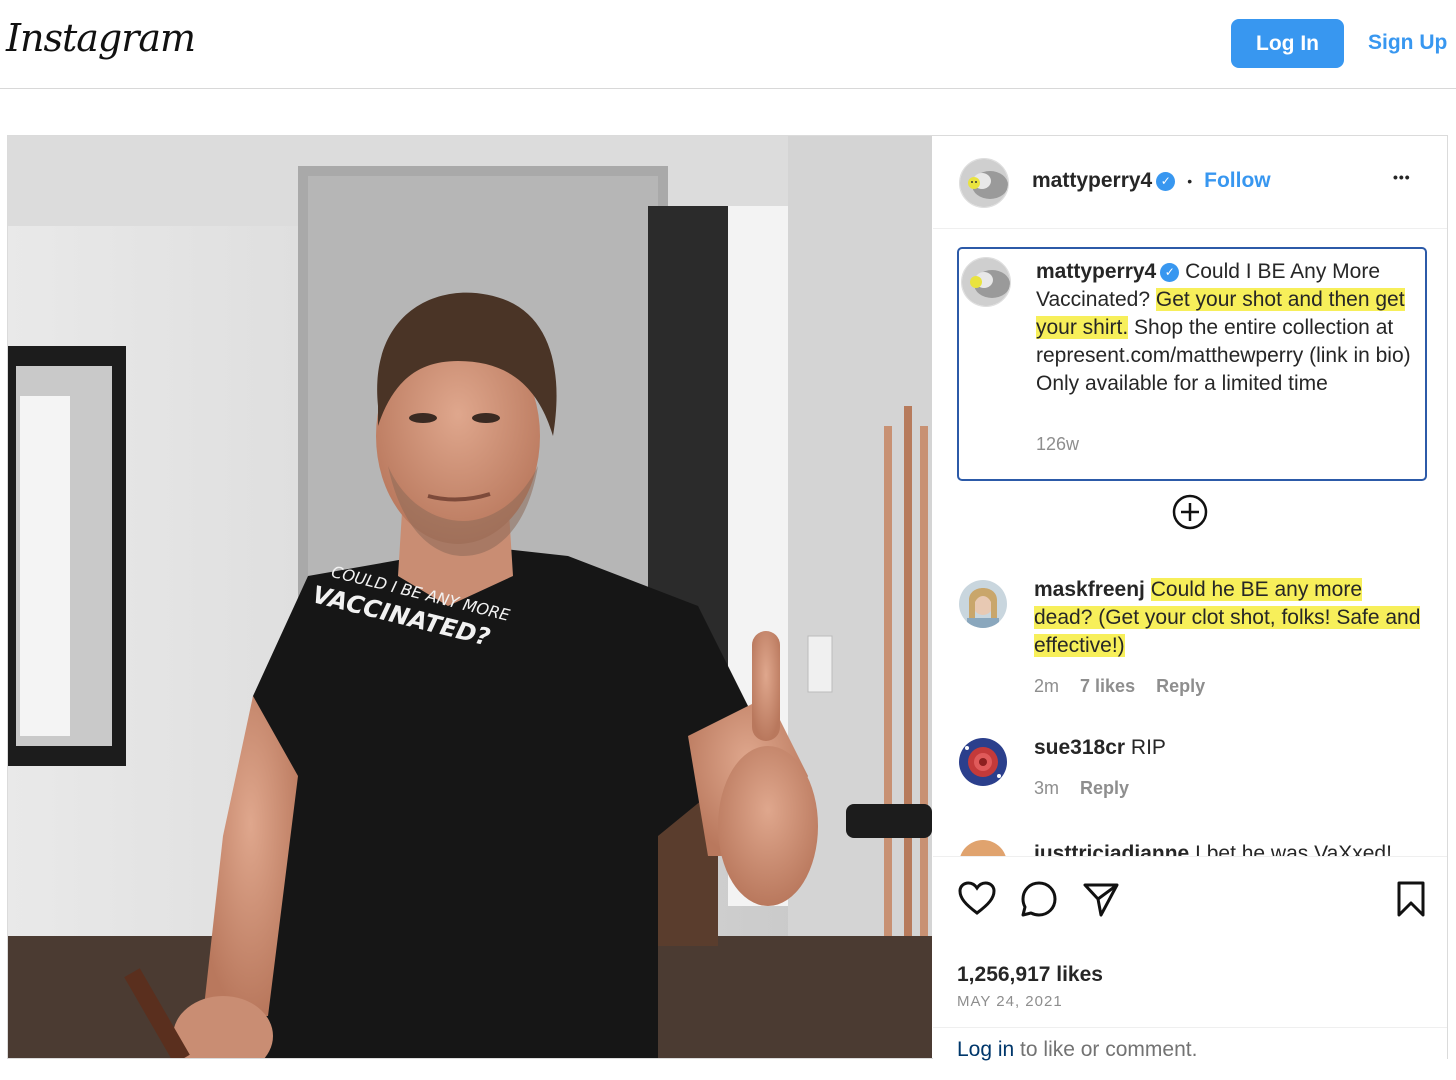 This screenshot has height=1080, width=1456. I want to click on sign-up-link: Sign Up, so click(1407, 43).